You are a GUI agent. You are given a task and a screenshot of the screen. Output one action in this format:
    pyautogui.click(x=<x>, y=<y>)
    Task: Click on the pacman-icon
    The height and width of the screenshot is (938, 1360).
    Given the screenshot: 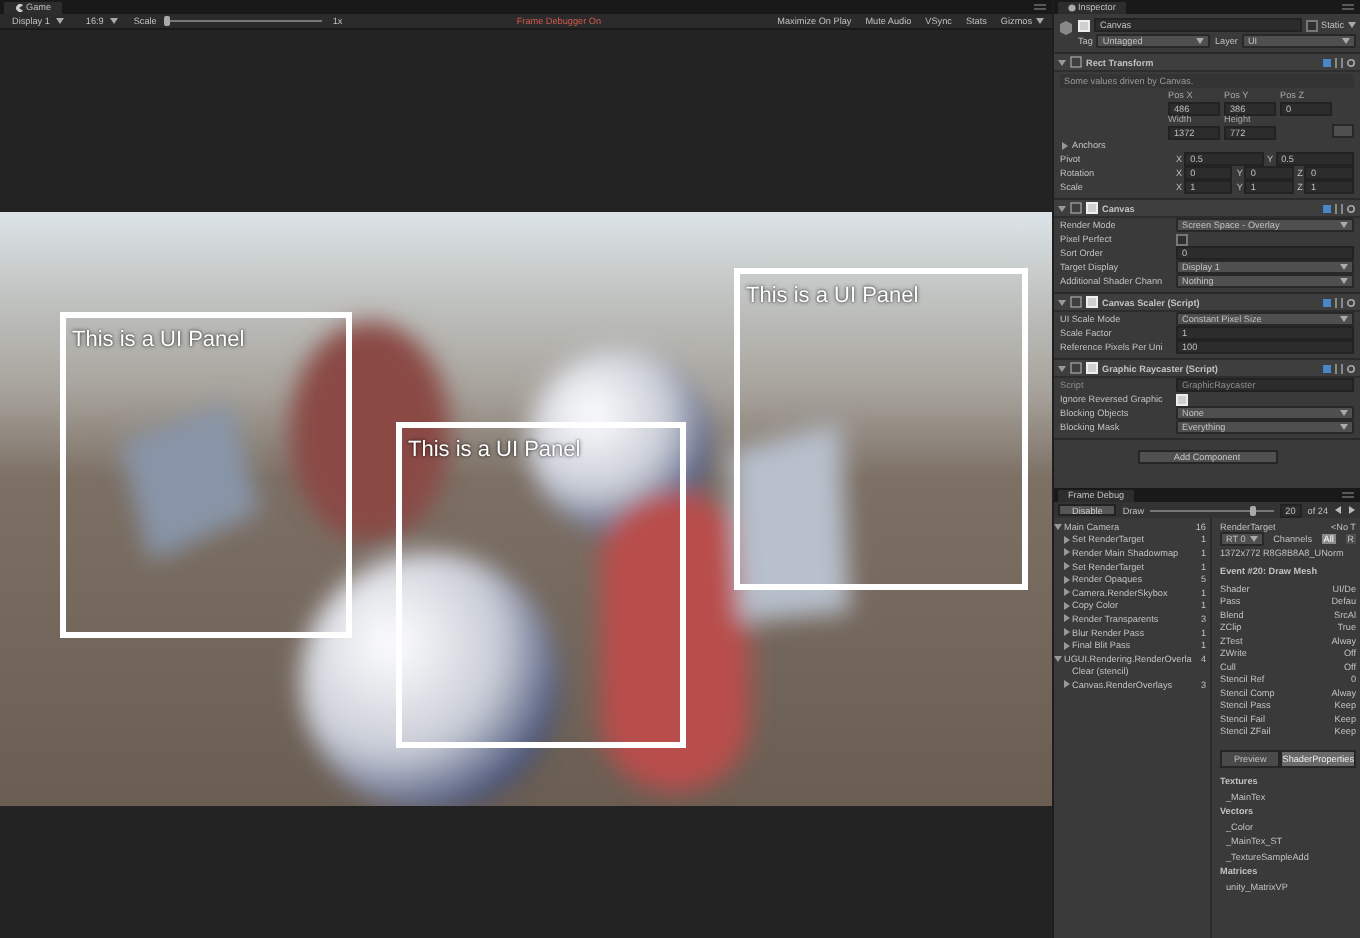 What is the action you would take?
    pyautogui.click(x=19, y=8)
    